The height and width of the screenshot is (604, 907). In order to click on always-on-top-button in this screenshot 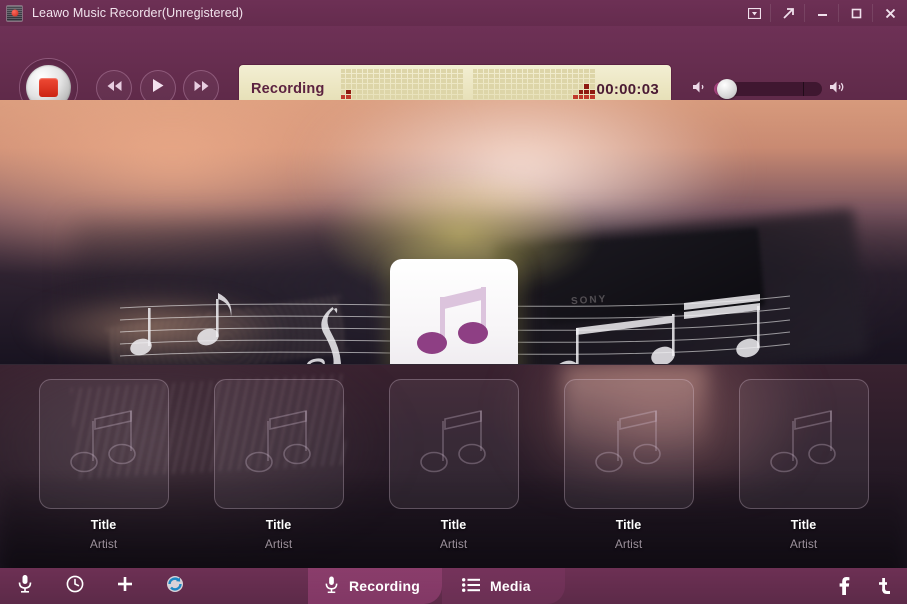, I will do `click(788, 13)`.